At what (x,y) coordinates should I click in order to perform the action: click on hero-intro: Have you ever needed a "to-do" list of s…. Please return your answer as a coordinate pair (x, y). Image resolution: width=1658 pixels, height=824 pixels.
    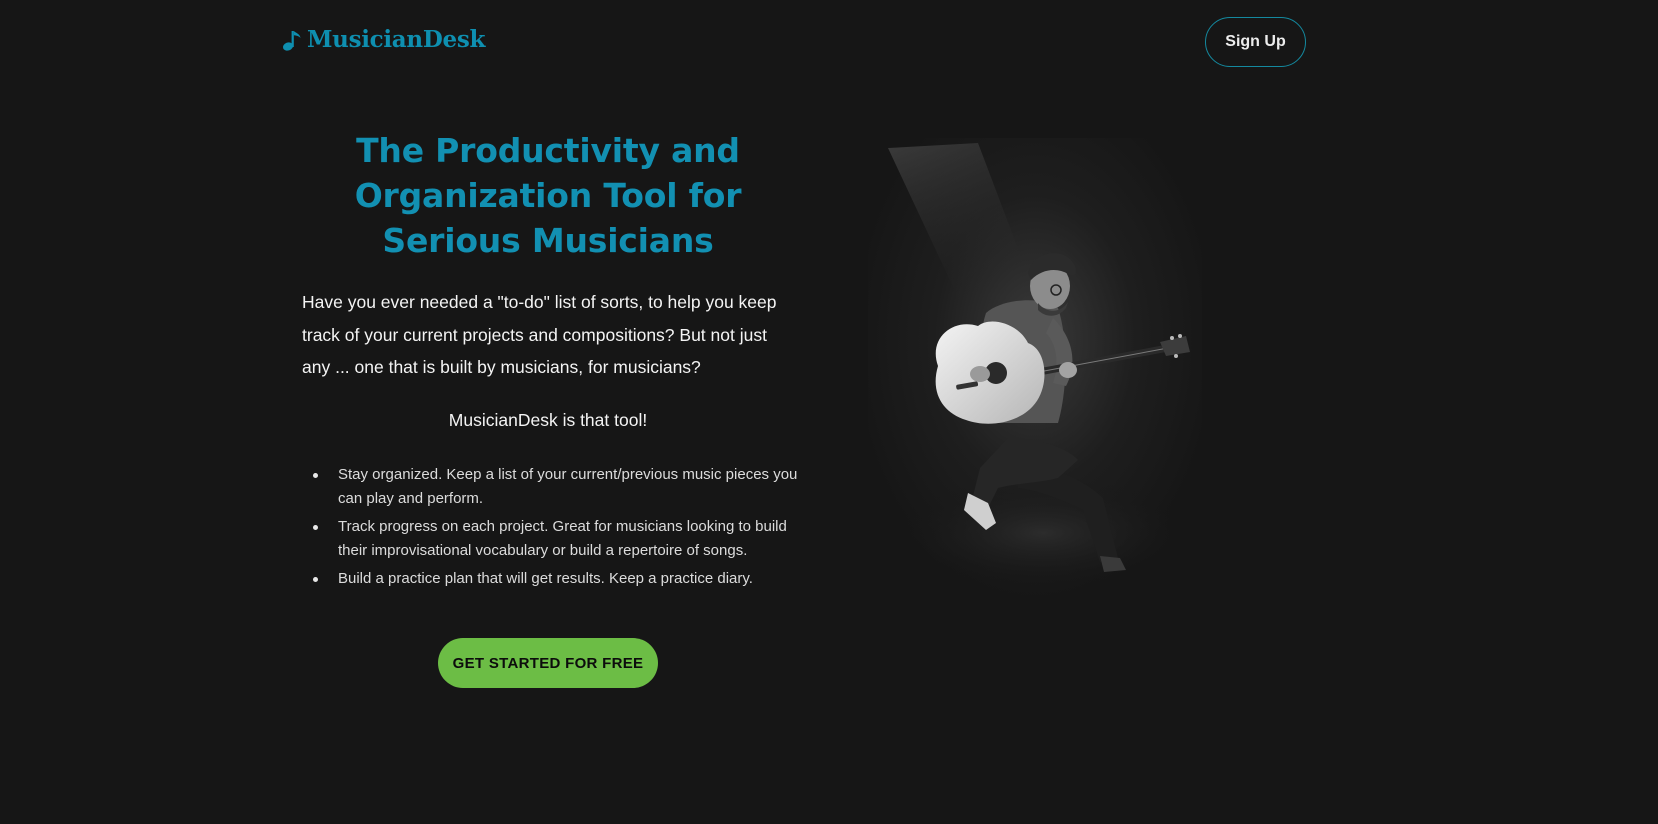
    Looking at the image, I should click on (539, 334).